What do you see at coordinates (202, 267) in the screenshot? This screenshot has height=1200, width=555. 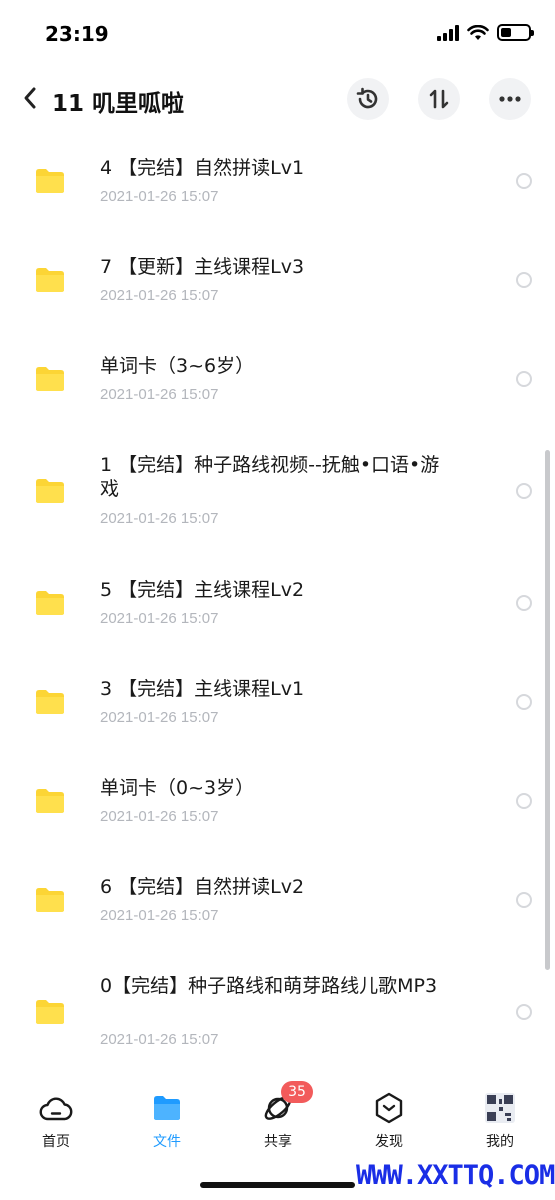 I see `file-name: 7 【更新】主线课程Lv3` at bounding box center [202, 267].